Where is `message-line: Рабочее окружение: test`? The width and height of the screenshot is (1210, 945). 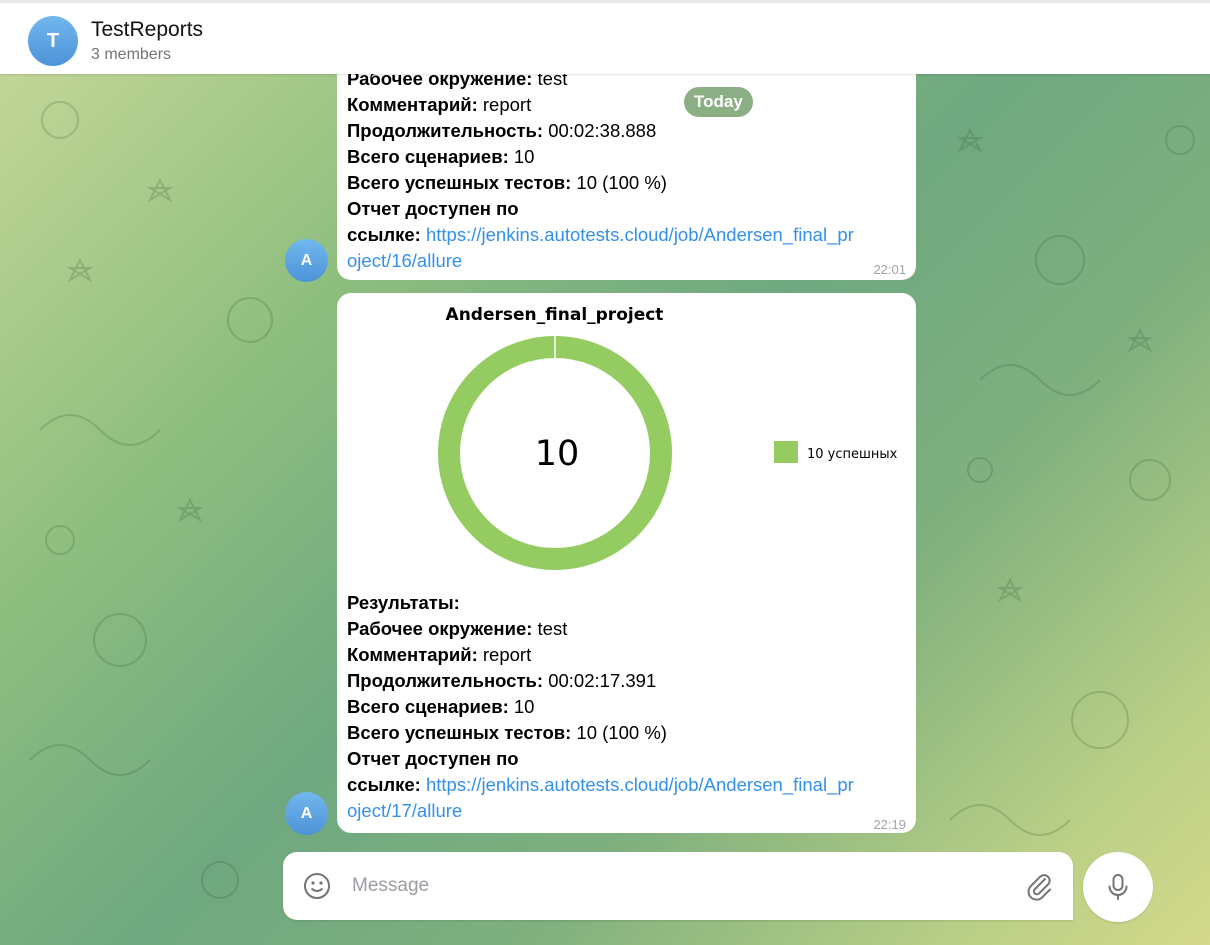 message-line: Рабочее окружение: test is located at coordinates (457, 628).